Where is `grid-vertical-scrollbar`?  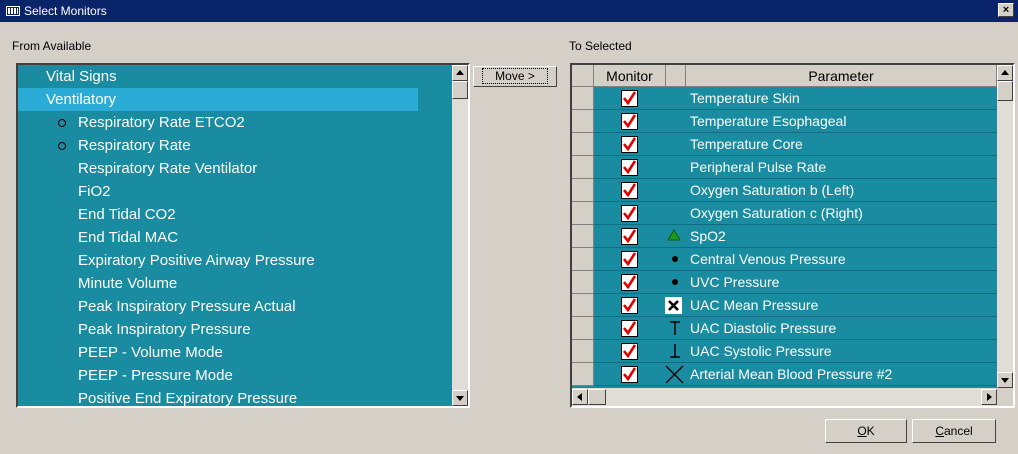
grid-vertical-scrollbar is located at coordinates (1005, 226).